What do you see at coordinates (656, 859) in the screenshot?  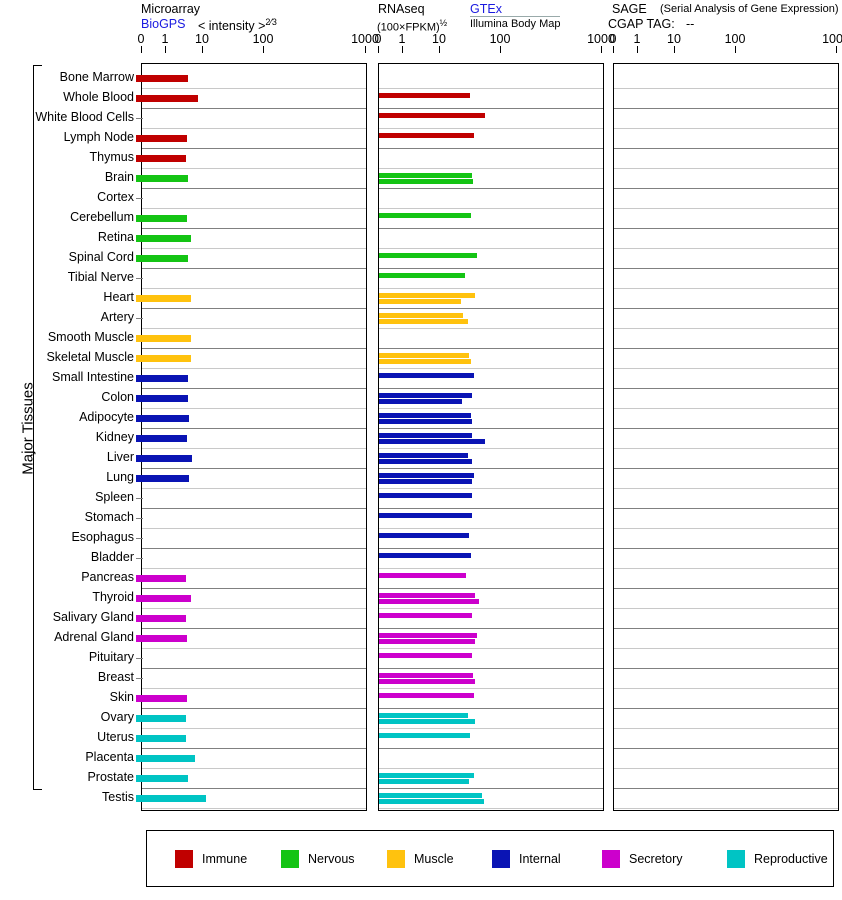 I see `legend-label: Secretory` at bounding box center [656, 859].